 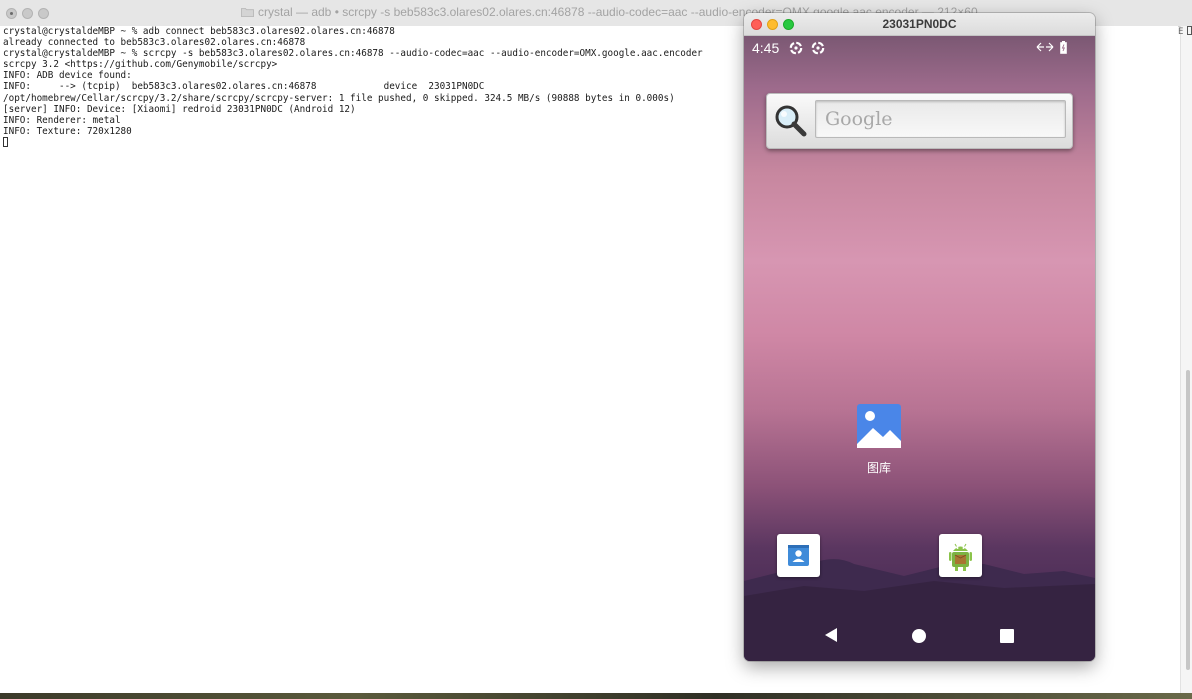 What do you see at coordinates (879, 467) in the screenshot?
I see `gallery-app-label: 图库` at bounding box center [879, 467].